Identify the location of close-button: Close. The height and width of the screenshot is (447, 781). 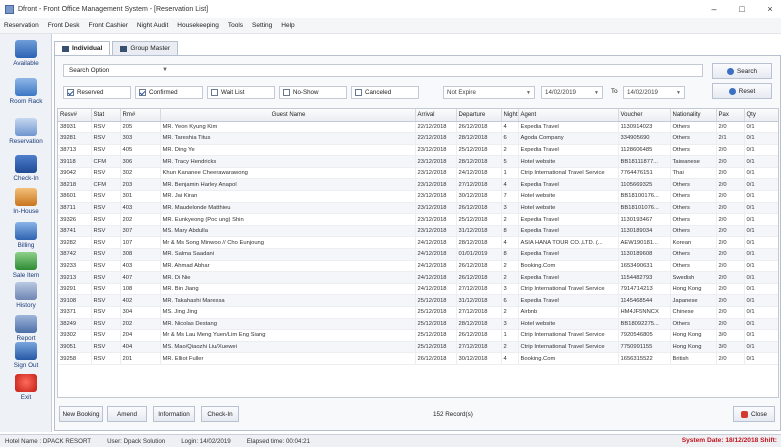
(754, 414).